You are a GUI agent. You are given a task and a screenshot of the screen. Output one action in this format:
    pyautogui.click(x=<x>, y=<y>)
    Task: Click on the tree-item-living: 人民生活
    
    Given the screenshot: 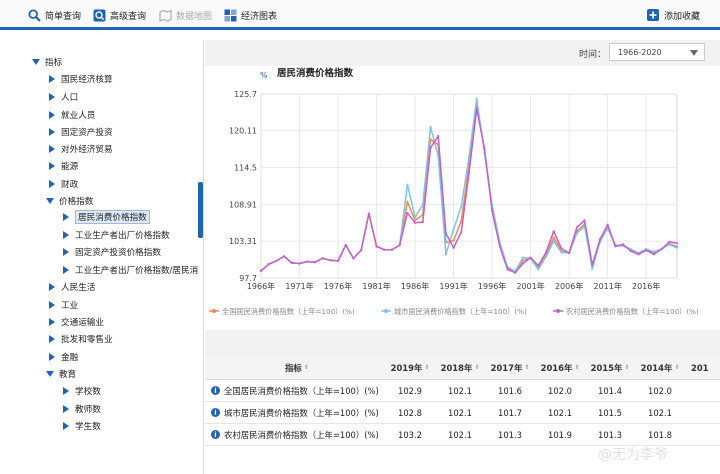 What is the action you would take?
    pyautogui.click(x=71, y=287)
    